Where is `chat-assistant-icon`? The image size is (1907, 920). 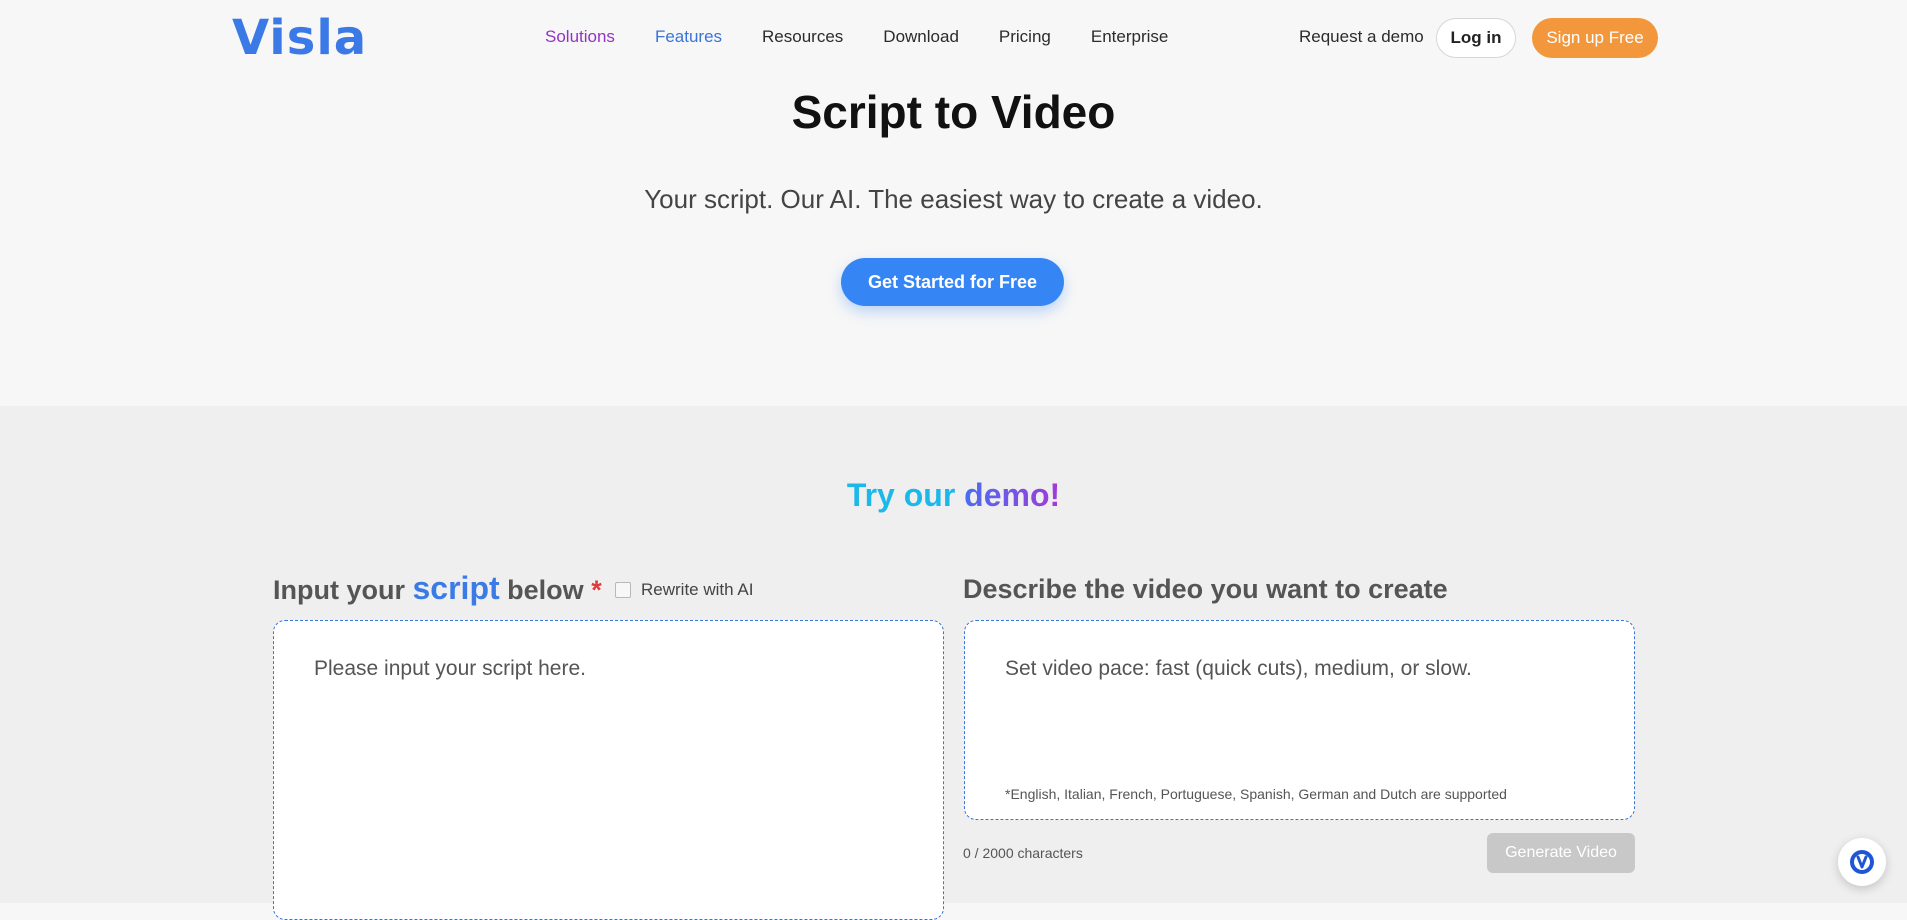
chat-assistant-icon is located at coordinates (1862, 862).